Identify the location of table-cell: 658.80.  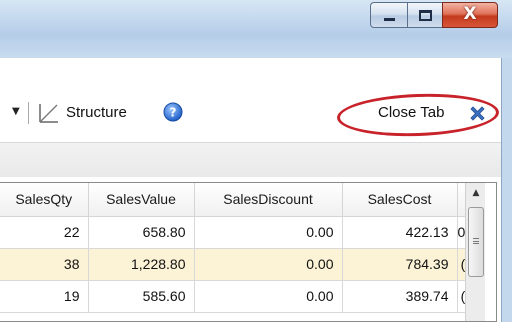
(141, 232).